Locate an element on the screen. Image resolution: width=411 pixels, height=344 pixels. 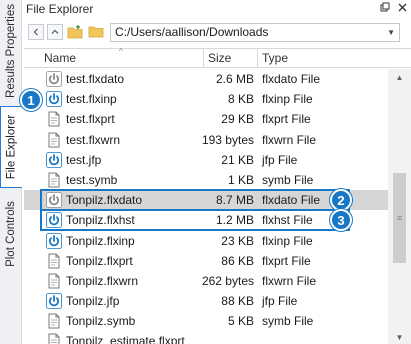
column-header-size: Size is located at coordinates (231, 58).